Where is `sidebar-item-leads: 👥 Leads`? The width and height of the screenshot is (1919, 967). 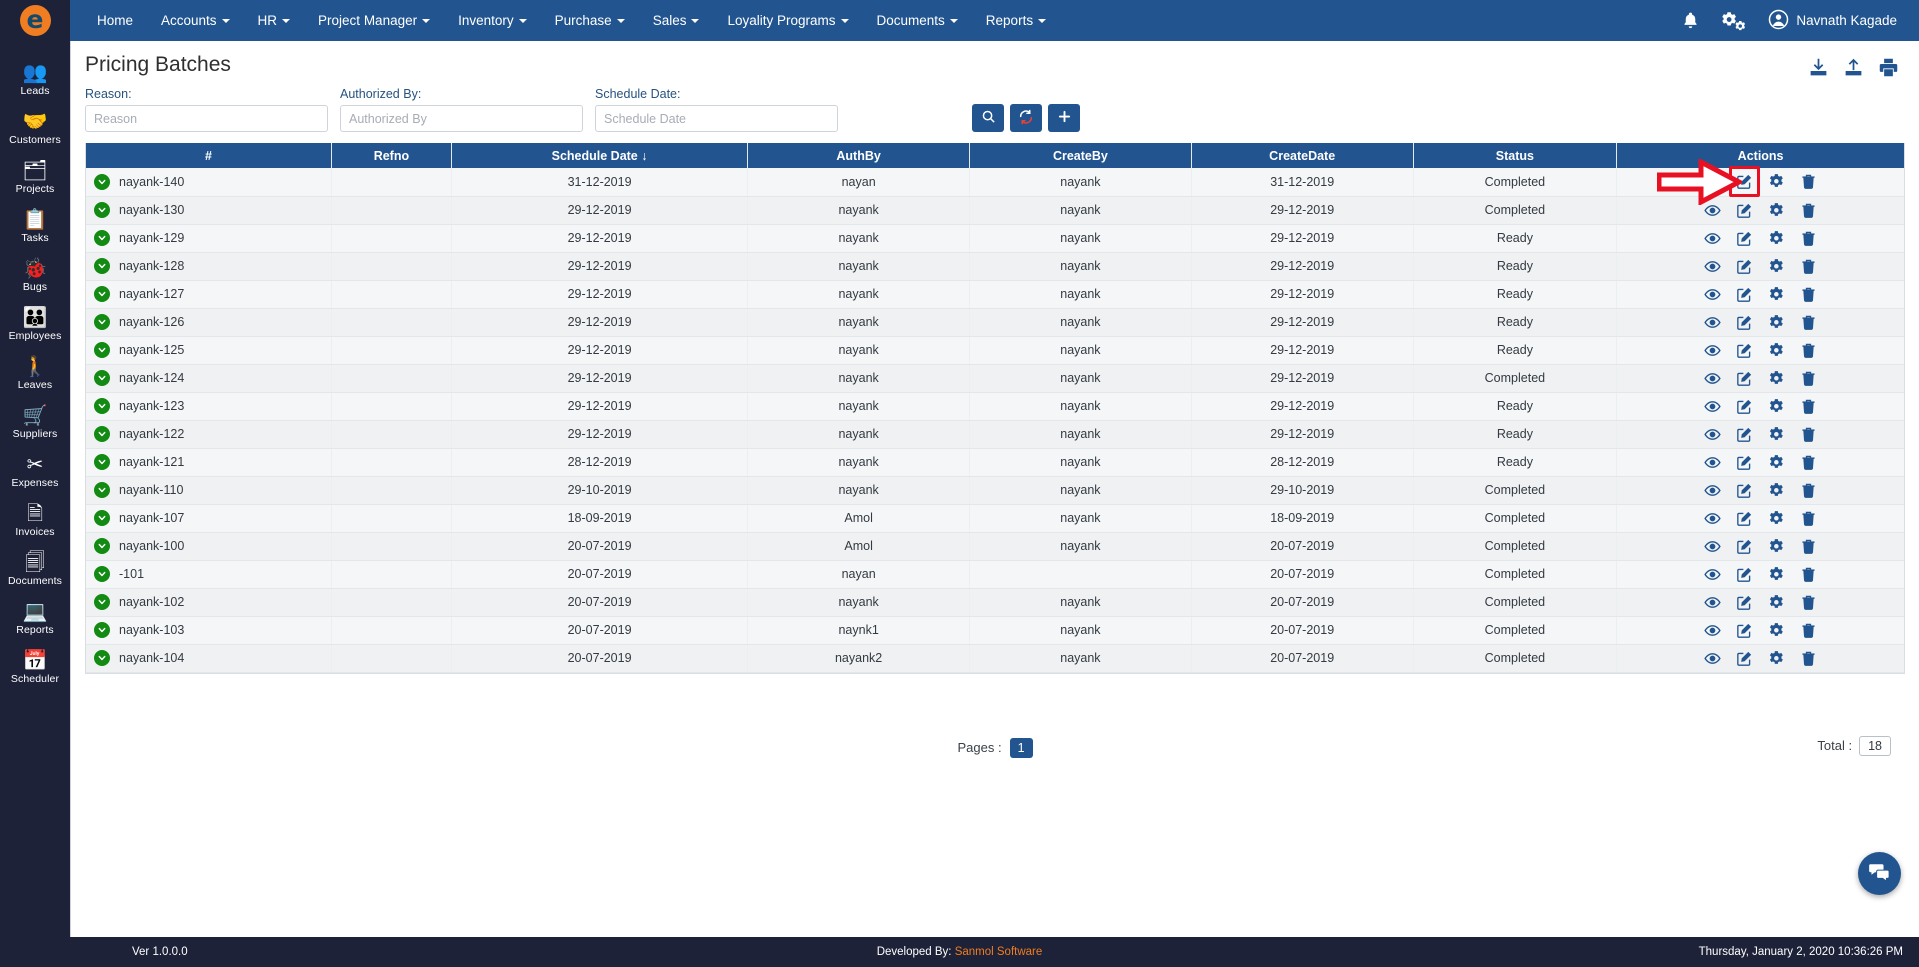
sidebar-item-leads: 👥 Leads is located at coordinates (35, 79).